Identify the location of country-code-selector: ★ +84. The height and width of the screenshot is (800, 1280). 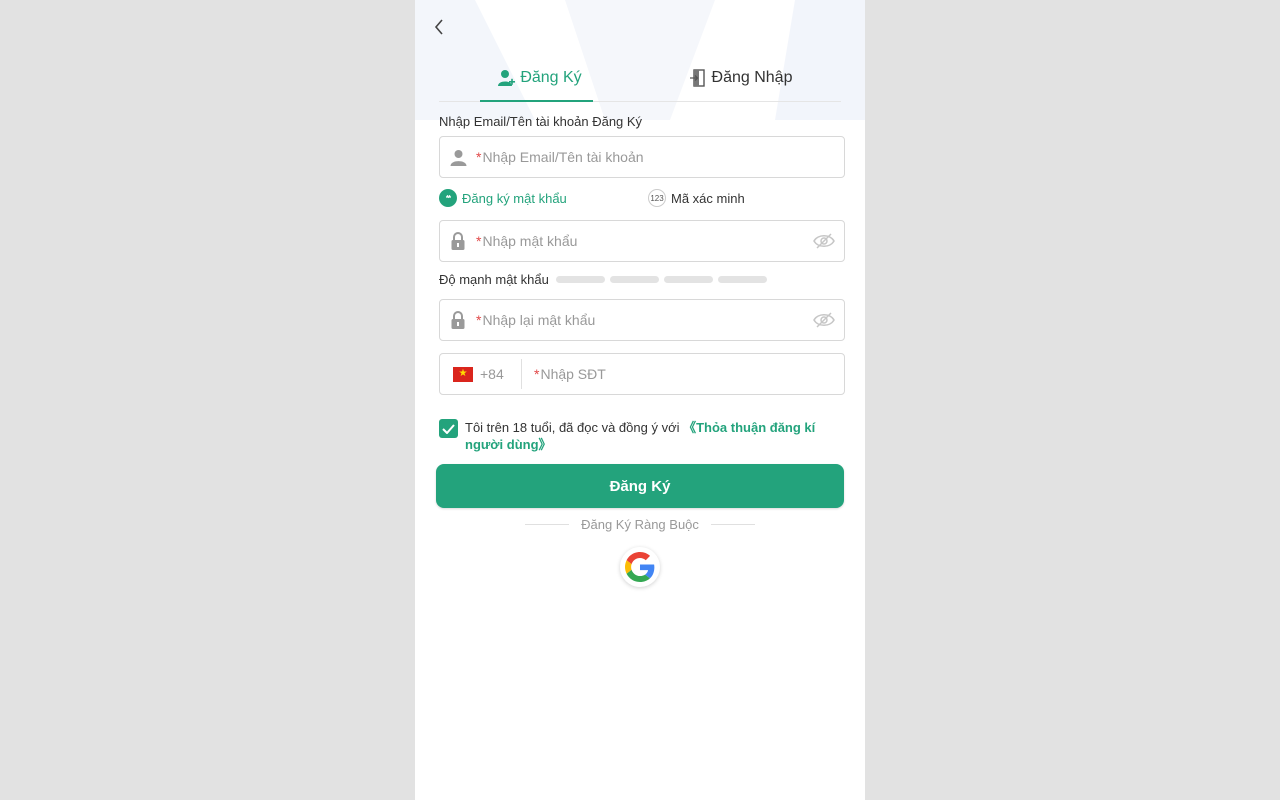
(481, 374).